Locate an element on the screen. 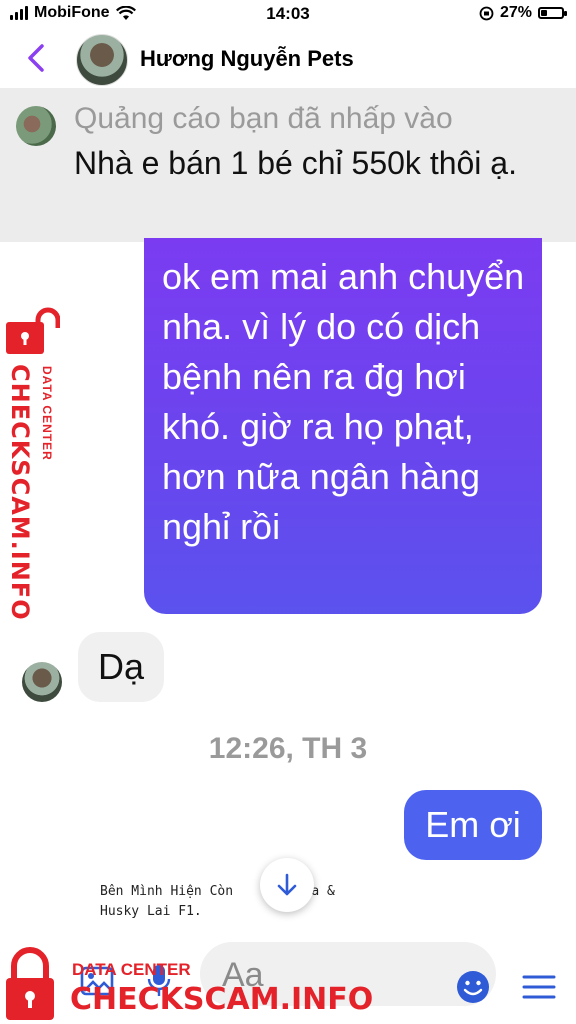 This screenshot has height=1024, width=576. outgoing-message: Em ơi is located at coordinates (473, 825).